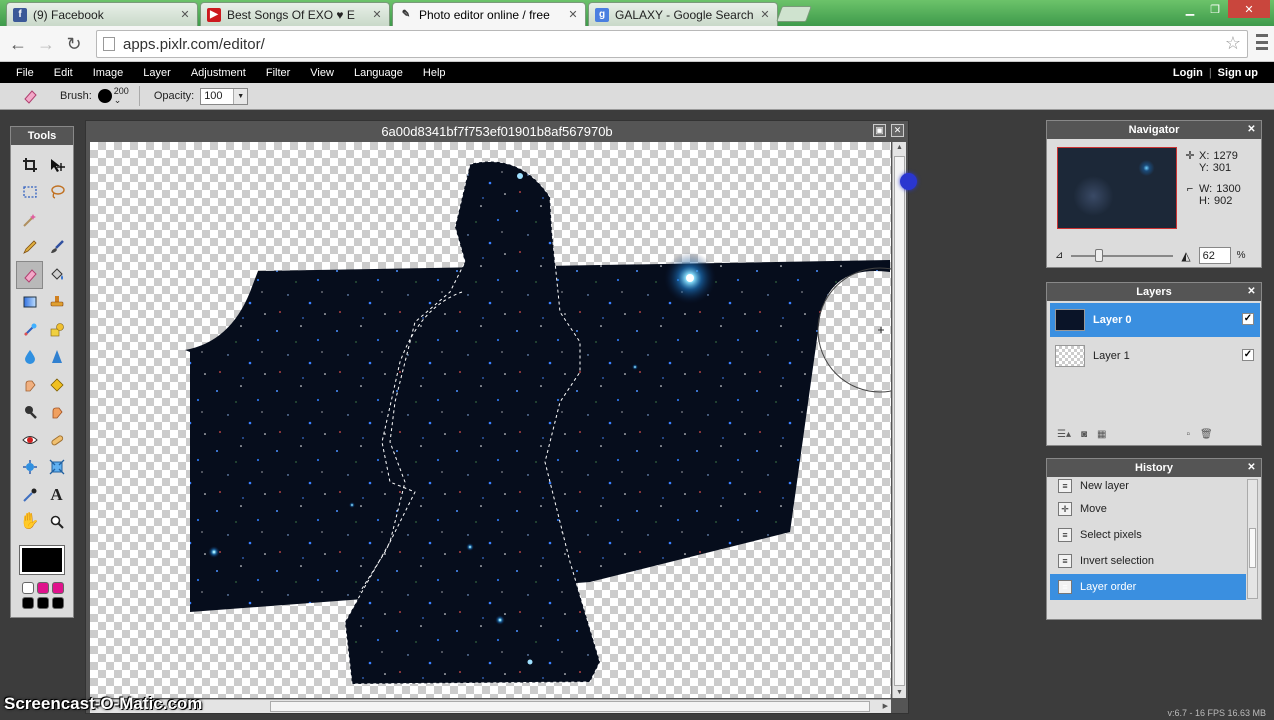 This screenshot has height=720, width=1274. Describe the element at coordinates (683, 14) in the screenshot. I see `tab-google: g GALAXY - Google Search ✕` at that location.